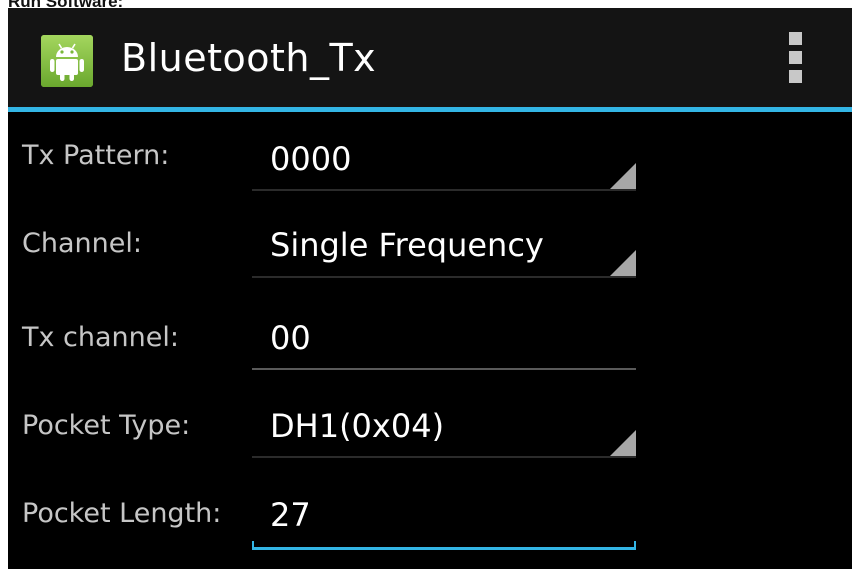 Image resolution: width=852 pixels, height=569 pixels. What do you see at coordinates (444, 331) in the screenshot?
I see `tx-channel-input: 00` at bounding box center [444, 331].